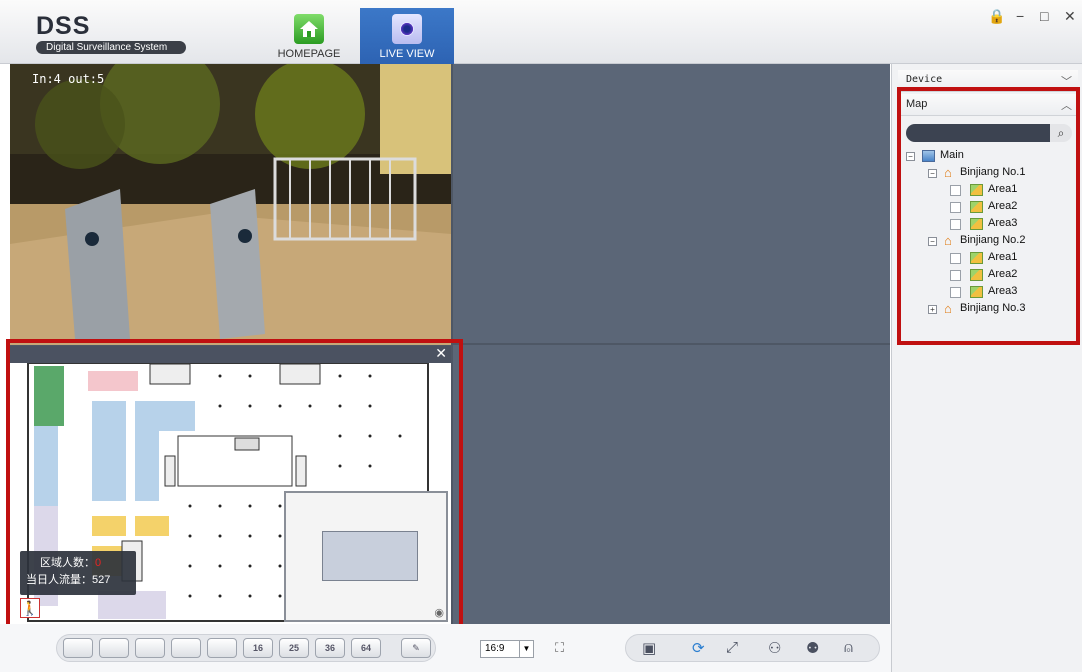 This screenshot has height=672, width=1082. Describe the element at coordinates (988, 105) in the screenshot. I see `map-accordion: Map ︿` at that location.